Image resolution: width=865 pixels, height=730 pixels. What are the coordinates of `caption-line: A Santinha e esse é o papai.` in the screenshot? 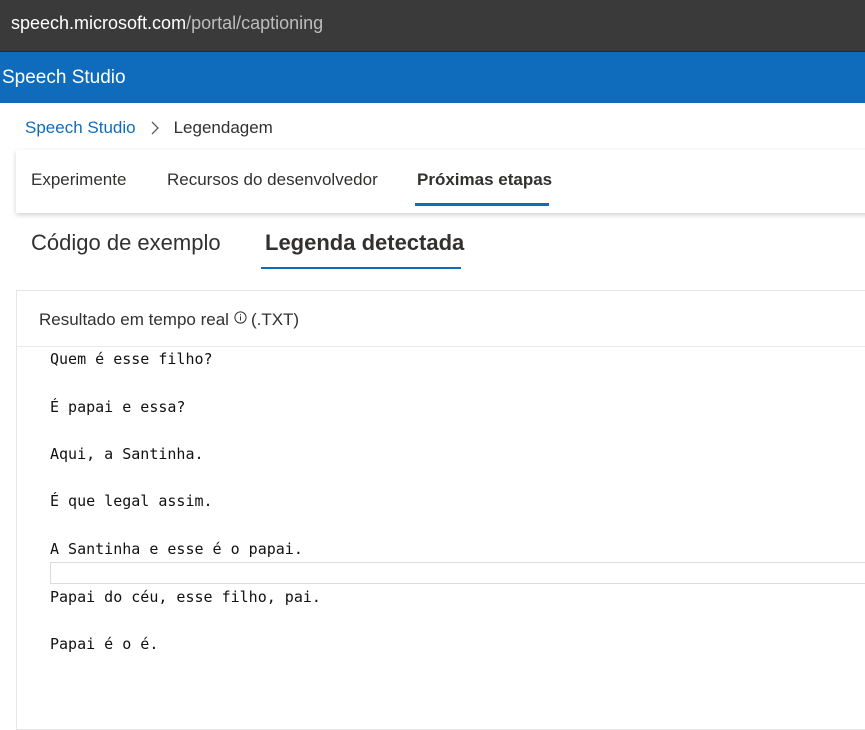 It's located at (176, 549).